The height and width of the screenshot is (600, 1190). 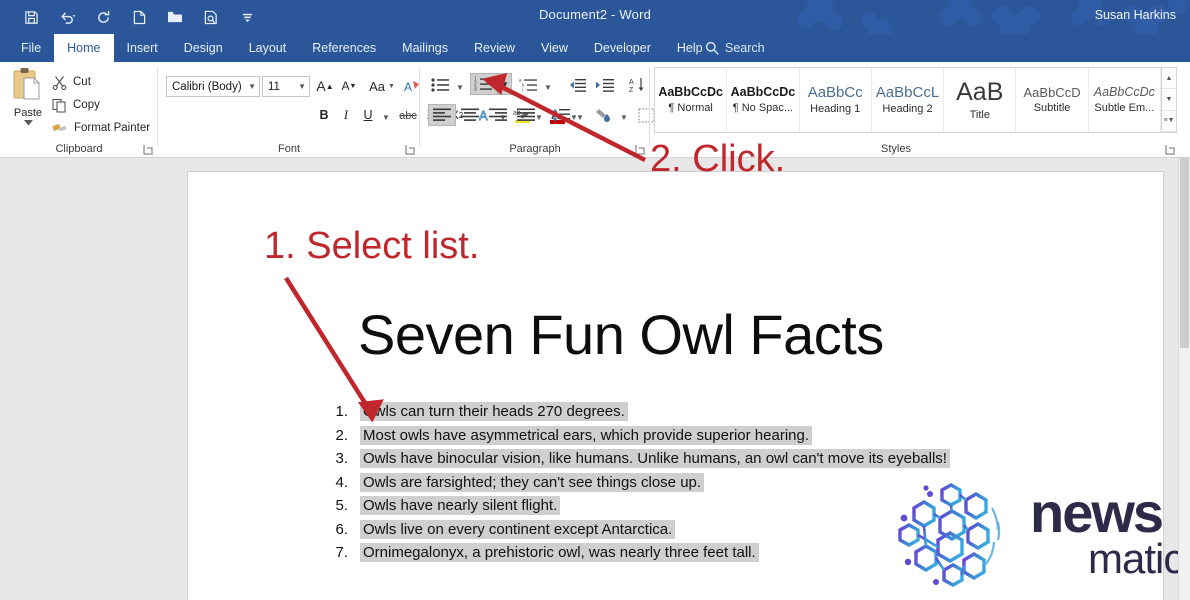 I want to click on sort-button: A Z, so click(x=638, y=85).